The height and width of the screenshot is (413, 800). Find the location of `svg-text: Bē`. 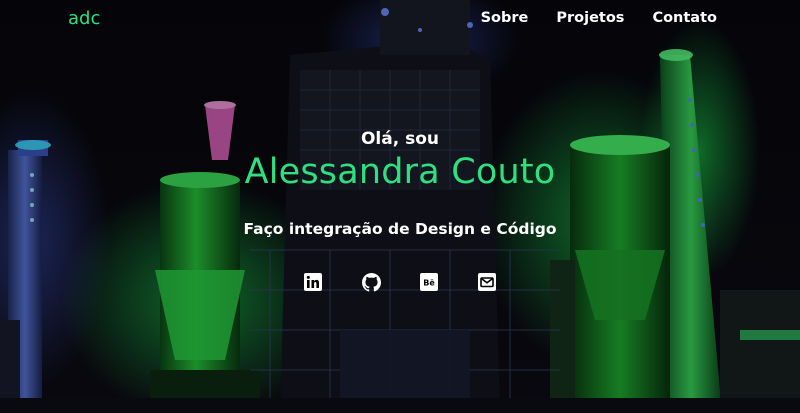

svg-text: Bē is located at coordinates (429, 283).